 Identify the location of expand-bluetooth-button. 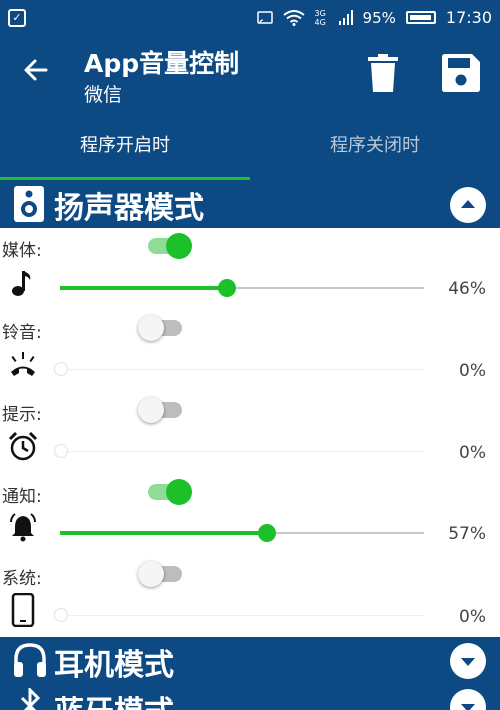
(468, 699).